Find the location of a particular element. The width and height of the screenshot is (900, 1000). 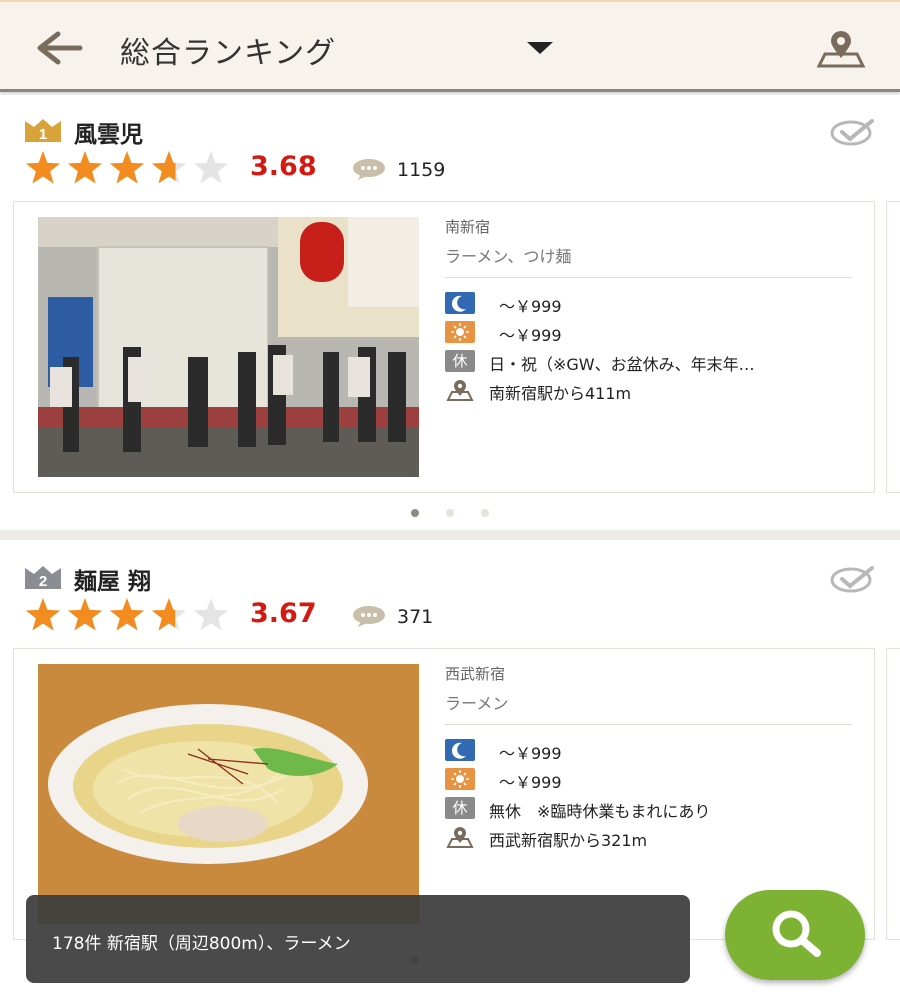

back-button is located at coordinates (60, 48).